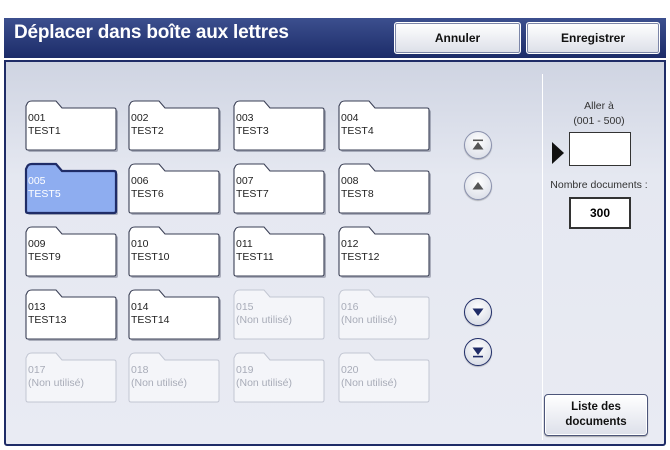 The width and height of the screenshot is (670, 450). I want to click on folder-number: 005, so click(37, 181).